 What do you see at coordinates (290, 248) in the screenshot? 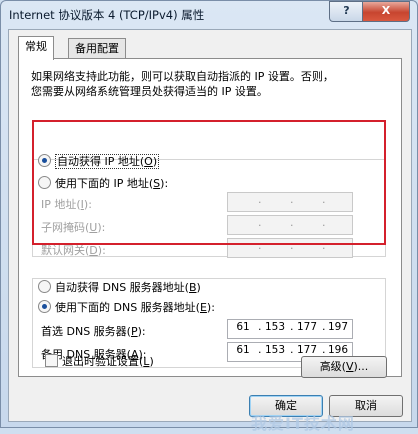
I see `default-gateway-input: . . .` at bounding box center [290, 248].